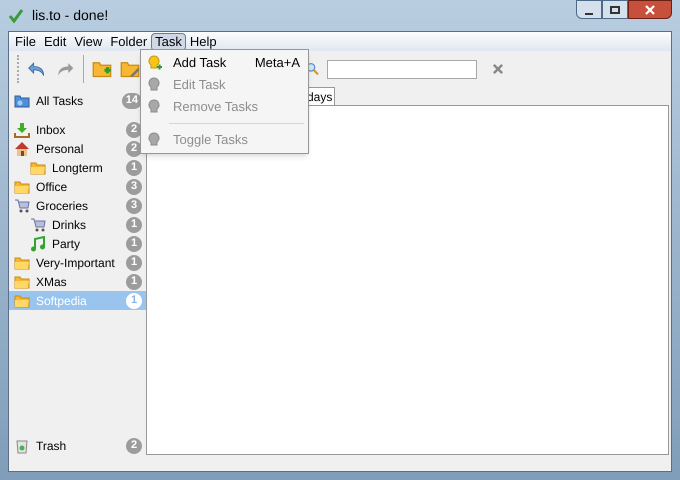 This screenshot has height=480, width=680. What do you see at coordinates (38, 244) in the screenshot?
I see `music-note-icon` at bounding box center [38, 244].